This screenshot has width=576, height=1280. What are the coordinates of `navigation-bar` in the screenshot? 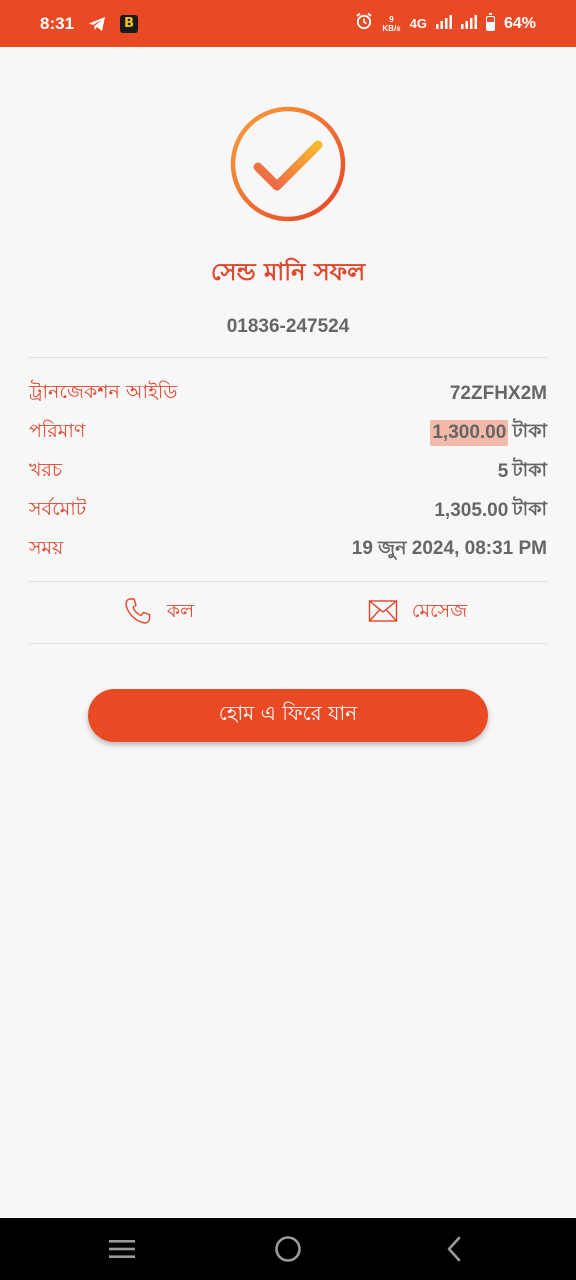 It's located at (288, 1249).